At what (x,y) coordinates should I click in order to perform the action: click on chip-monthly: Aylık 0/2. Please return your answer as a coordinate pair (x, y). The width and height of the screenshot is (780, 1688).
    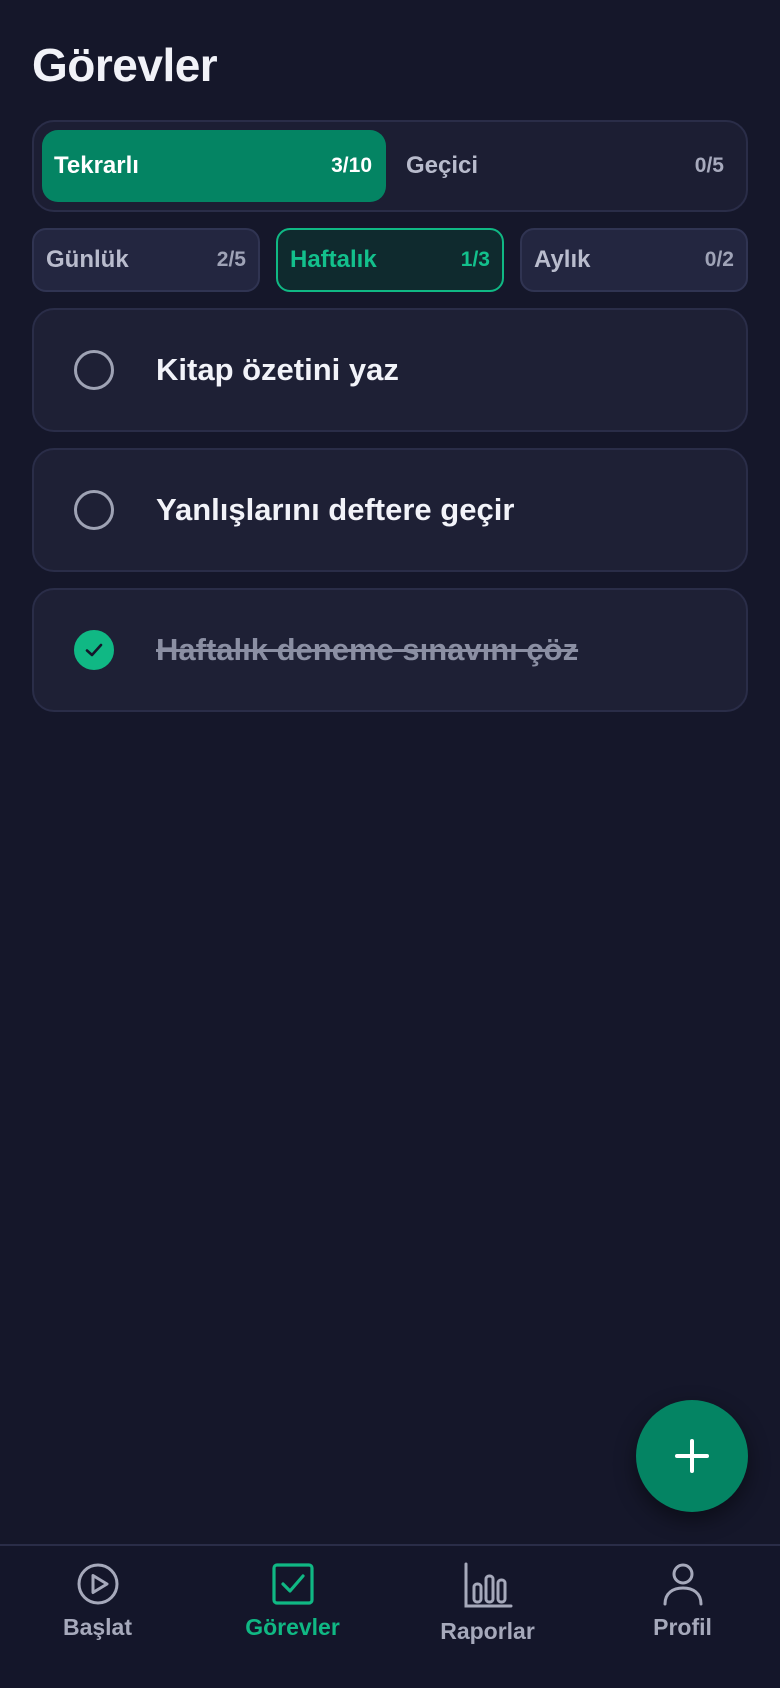
    Looking at the image, I should click on (634, 260).